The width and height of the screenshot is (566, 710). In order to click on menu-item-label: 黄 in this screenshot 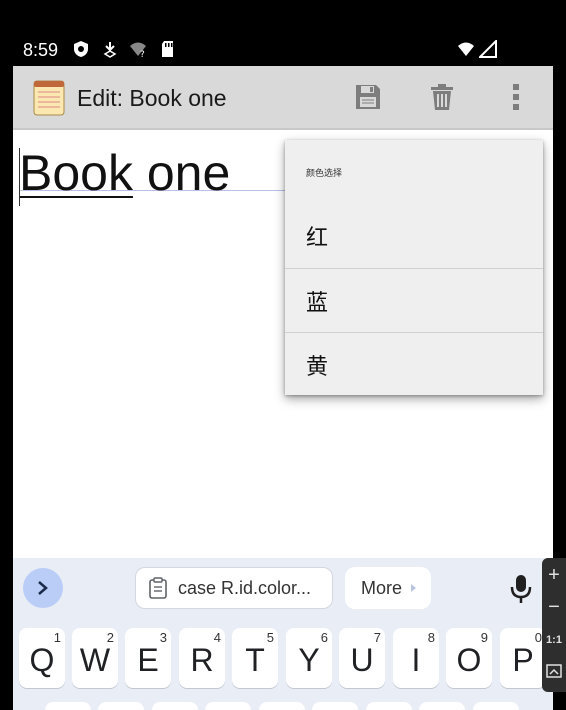, I will do `click(317, 367)`.